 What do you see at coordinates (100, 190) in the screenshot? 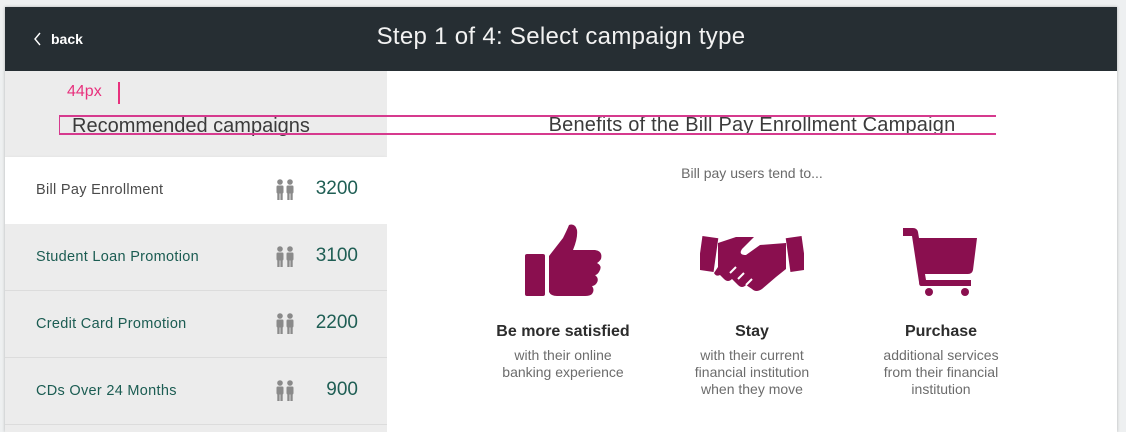
I see `campaign-name: Bill Pay Enrollment` at bounding box center [100, 190].